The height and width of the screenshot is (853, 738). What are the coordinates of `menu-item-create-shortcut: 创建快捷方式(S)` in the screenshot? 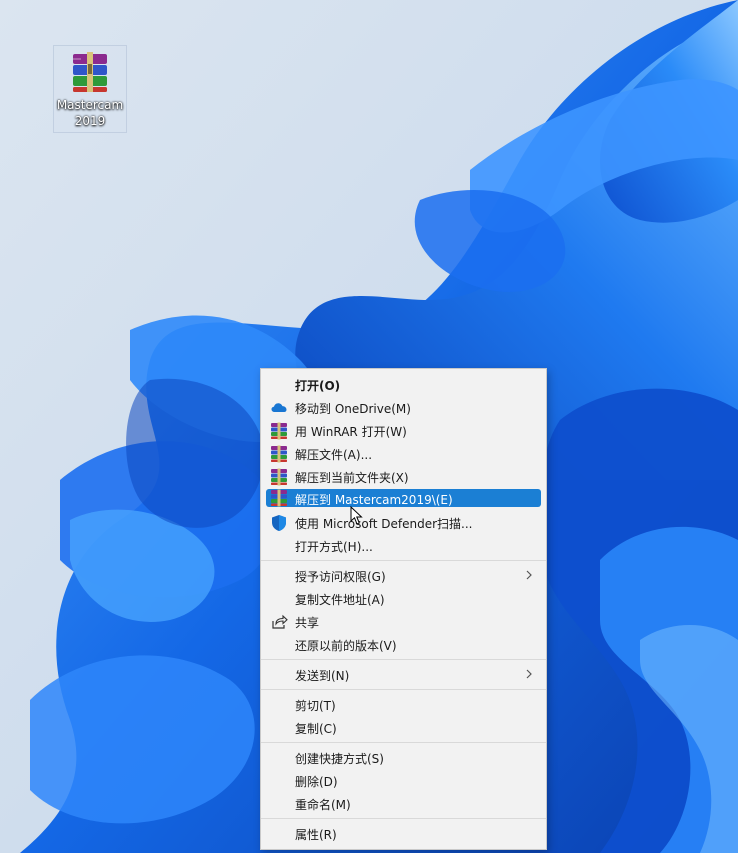 It's located at (403, 757).